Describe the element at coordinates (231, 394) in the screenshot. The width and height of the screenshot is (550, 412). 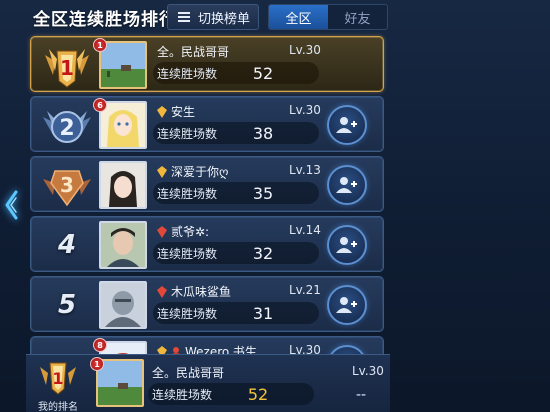
I see `my-streak-box: 连续胜场数 52` at that location.